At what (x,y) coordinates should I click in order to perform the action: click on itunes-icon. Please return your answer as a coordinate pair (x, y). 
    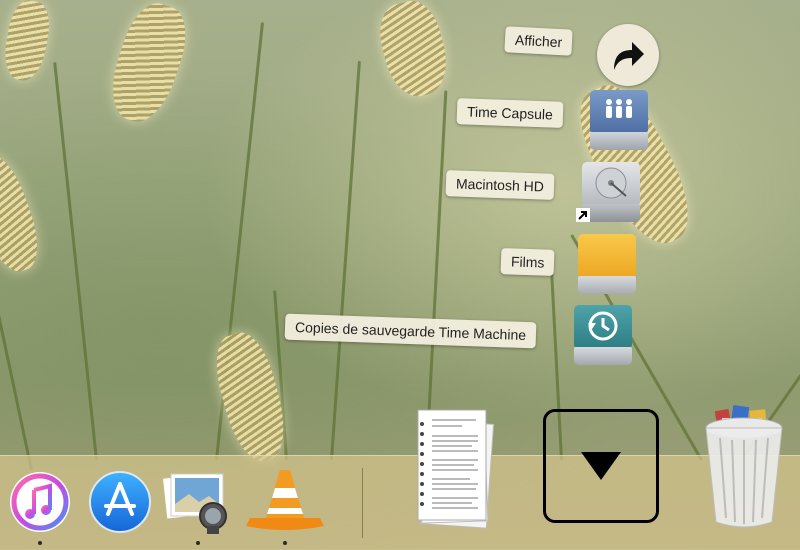
    Looking at the image, I should click on (40, 502).